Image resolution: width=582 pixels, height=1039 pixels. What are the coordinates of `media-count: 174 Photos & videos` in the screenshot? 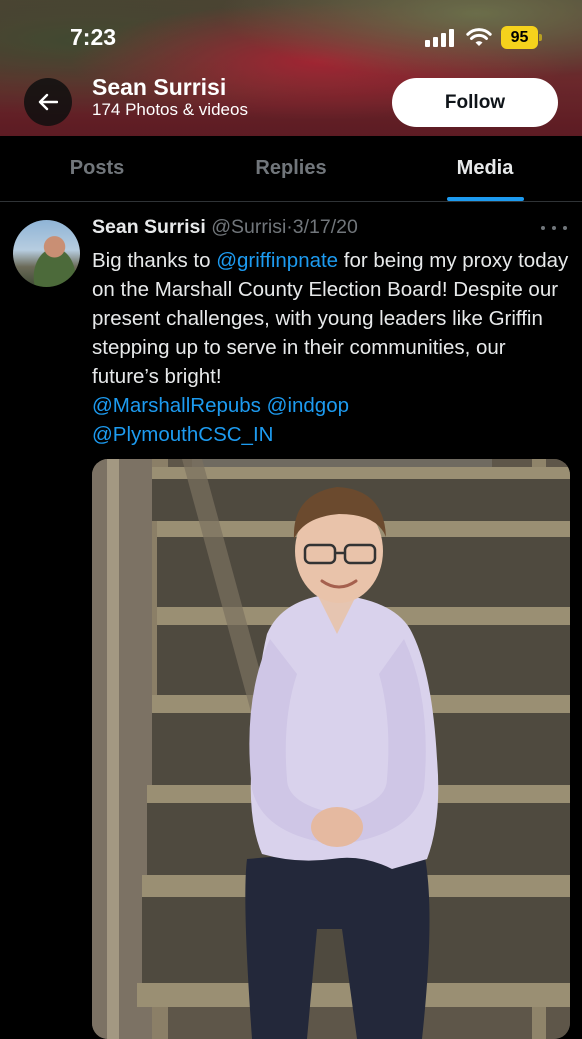 It's located at (170, 109).